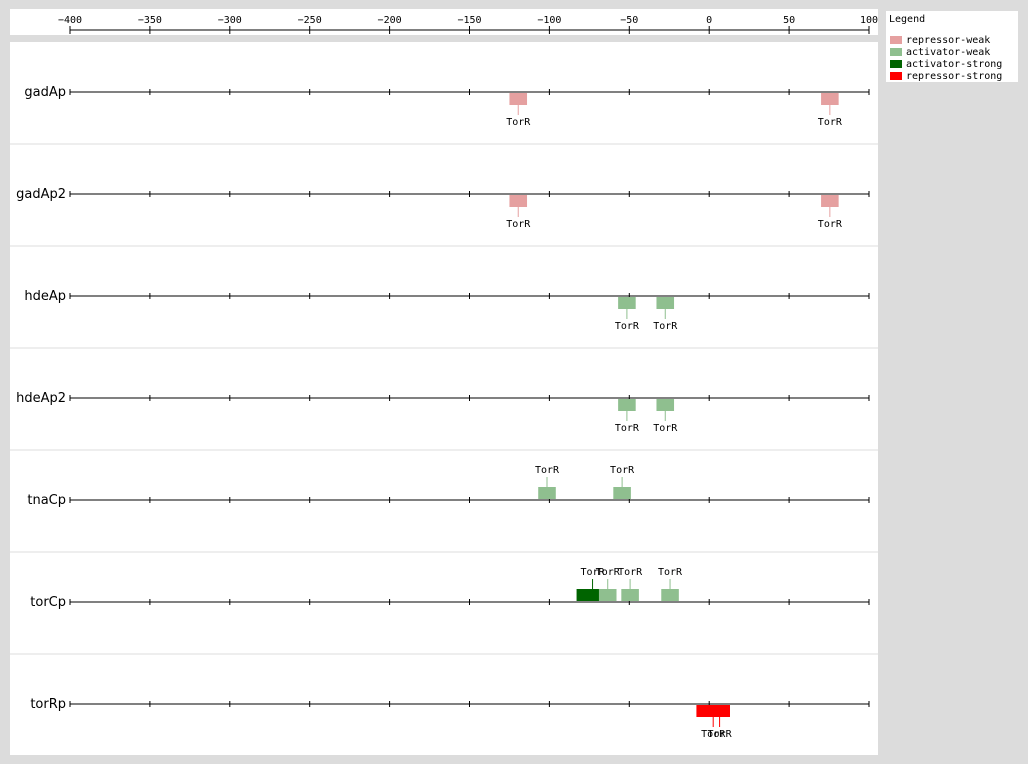  Describe the element at coordinates (948, 52) in the screenshot. I see `legend-label: activator-weak` at that location.